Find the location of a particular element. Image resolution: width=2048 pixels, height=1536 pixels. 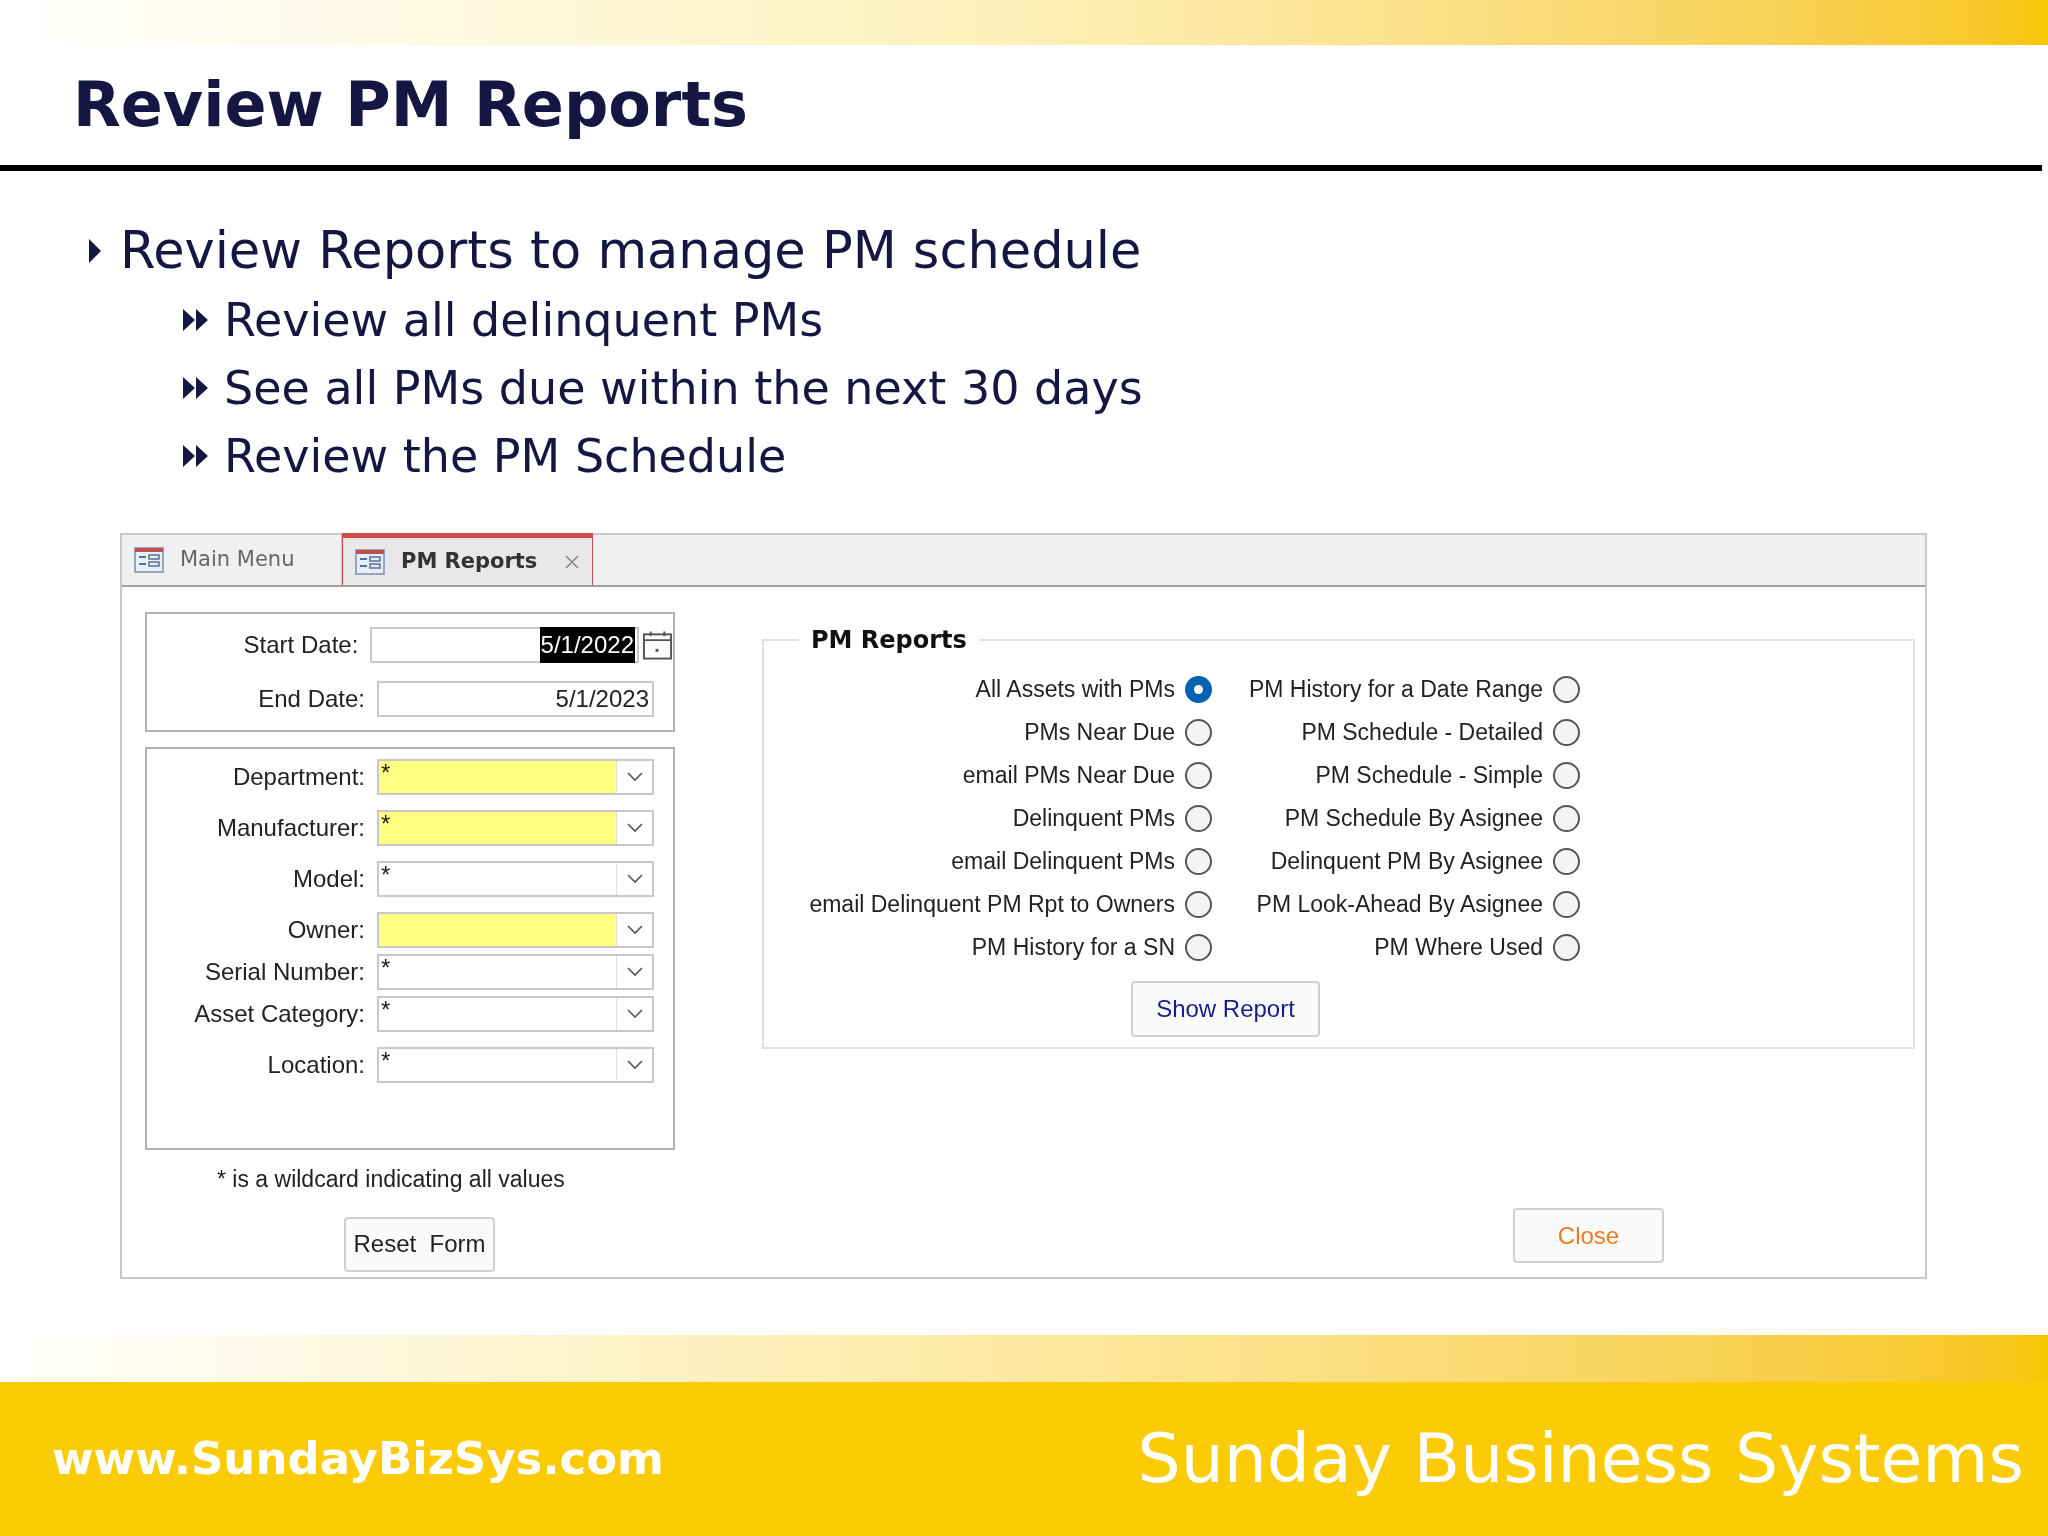

field-label: Start Date: is located at coordinates (300, 645).